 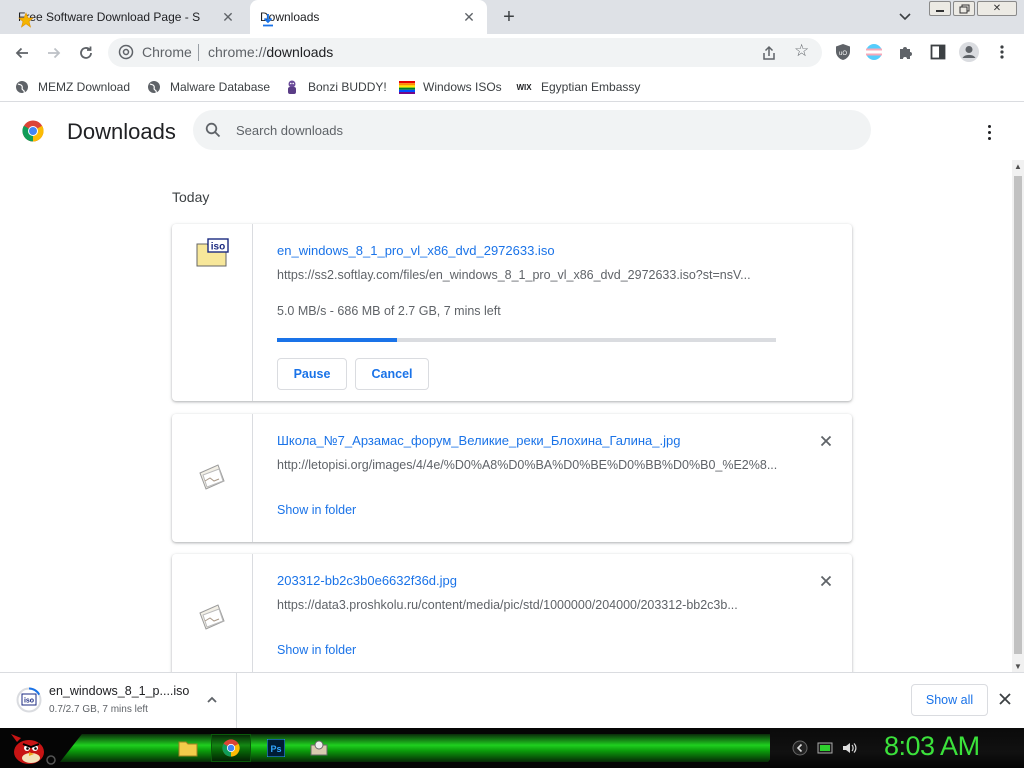 I want to click on tab-title: Downloads, so click(x=290, y=17).